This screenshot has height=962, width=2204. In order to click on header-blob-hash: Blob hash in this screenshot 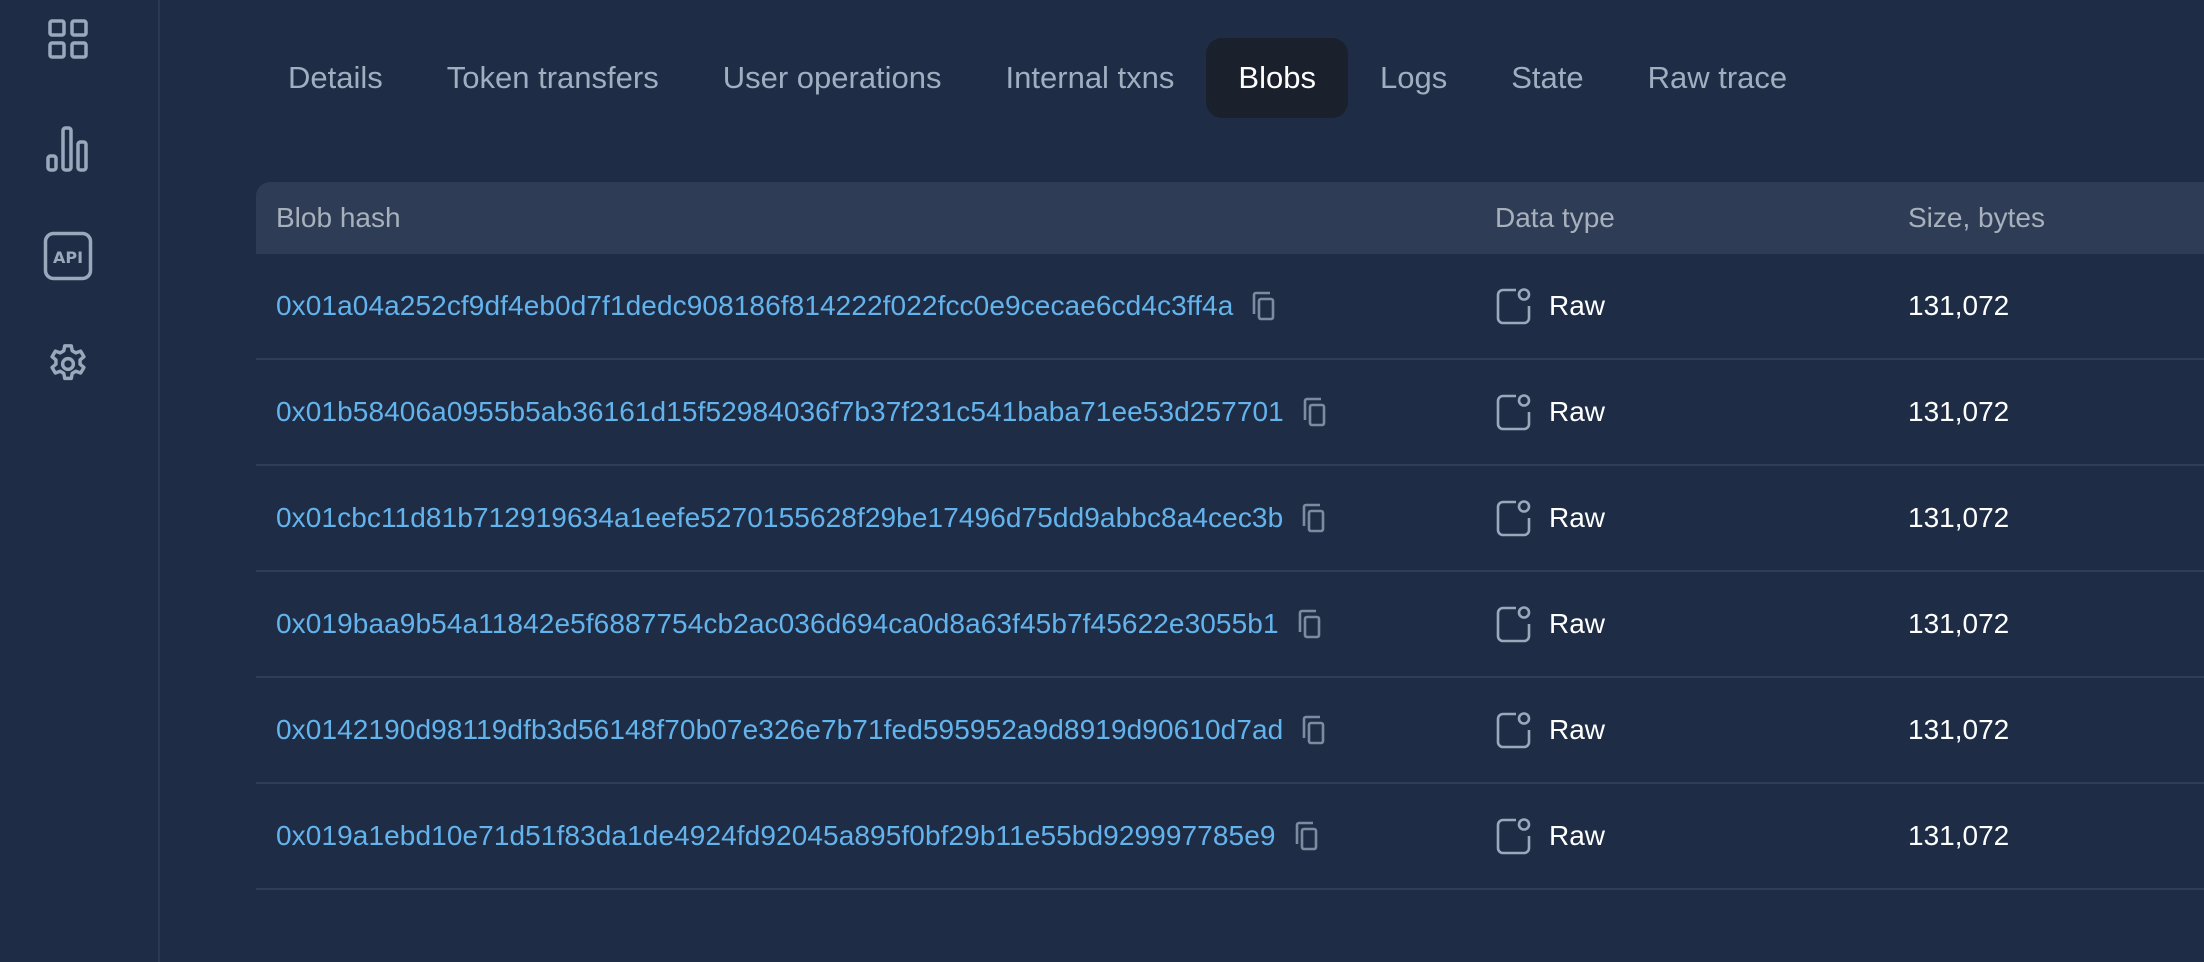, I will do `click(338, 217)`.